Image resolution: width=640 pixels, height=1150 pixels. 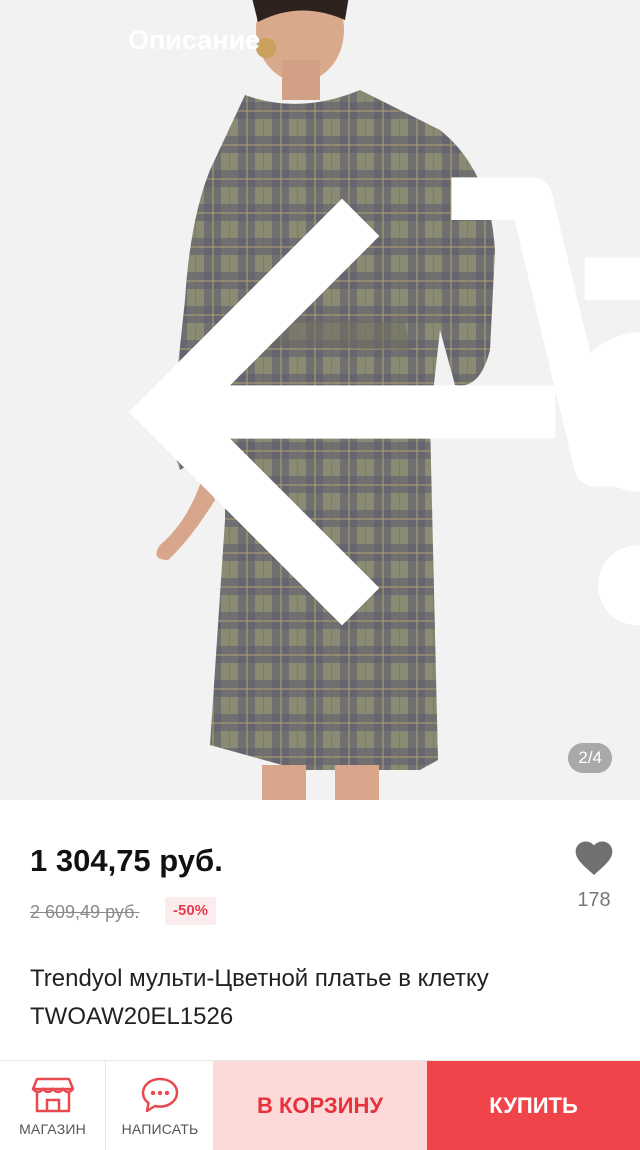 I want to click on more-vert-icon, so click(x=605, y=406).